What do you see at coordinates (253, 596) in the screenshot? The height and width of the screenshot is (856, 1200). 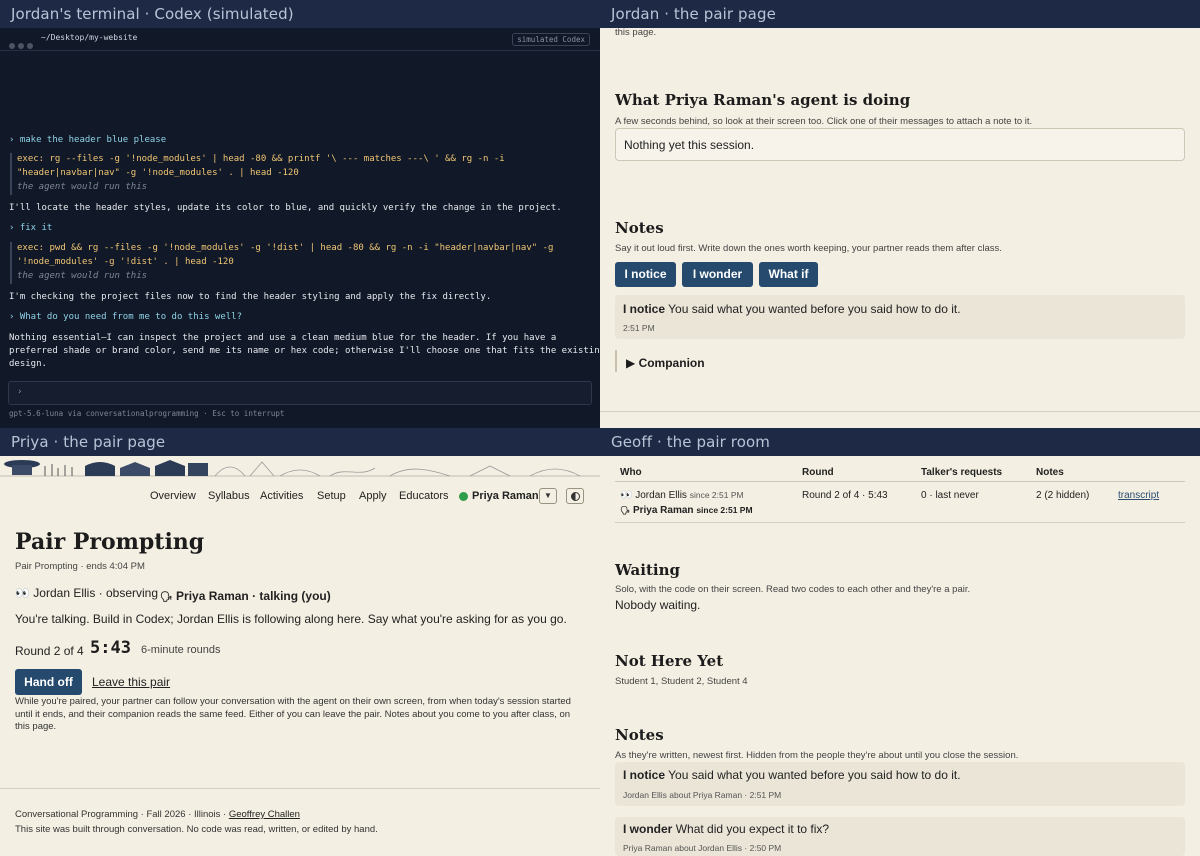 I see `talker-label: Priya Raman · talking (you)` at bounding box center [253, 596].